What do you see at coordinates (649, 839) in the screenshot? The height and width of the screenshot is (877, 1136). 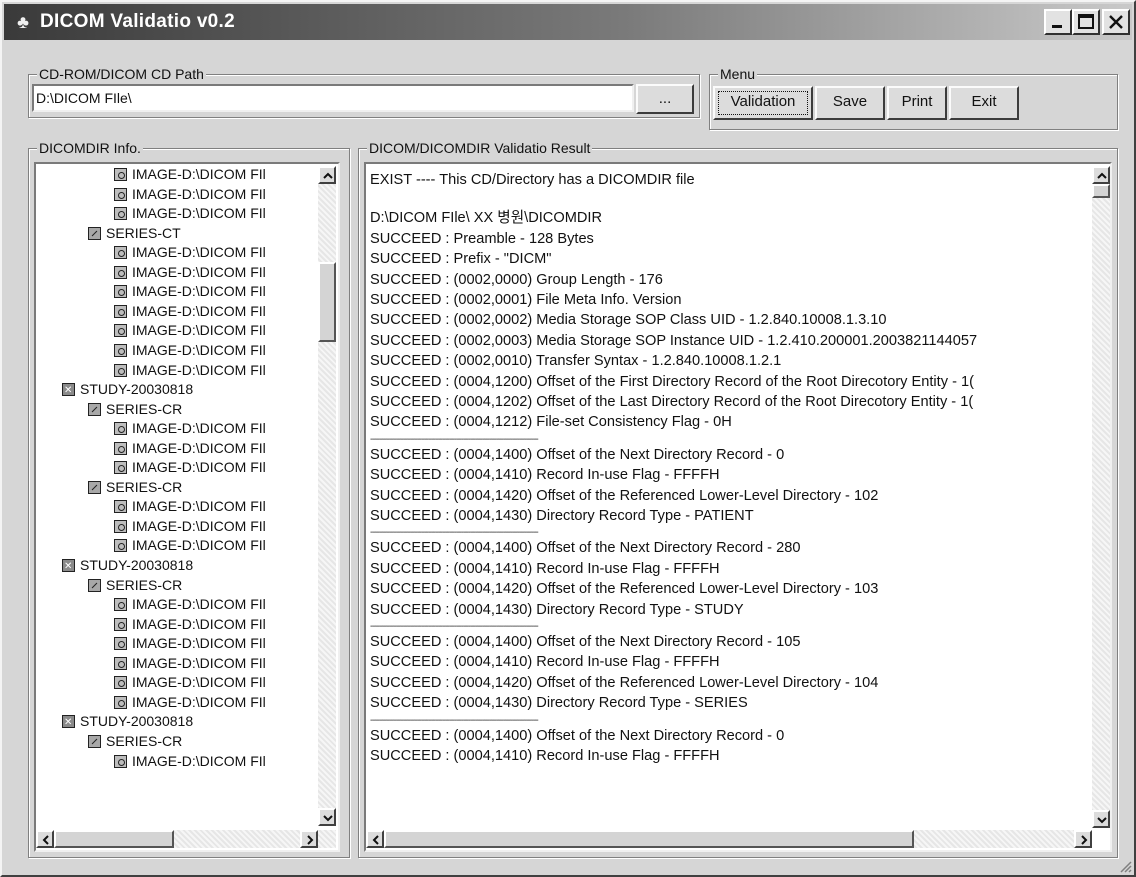 I see `result-hscroll-thumb` at bounding box center [649, 839].